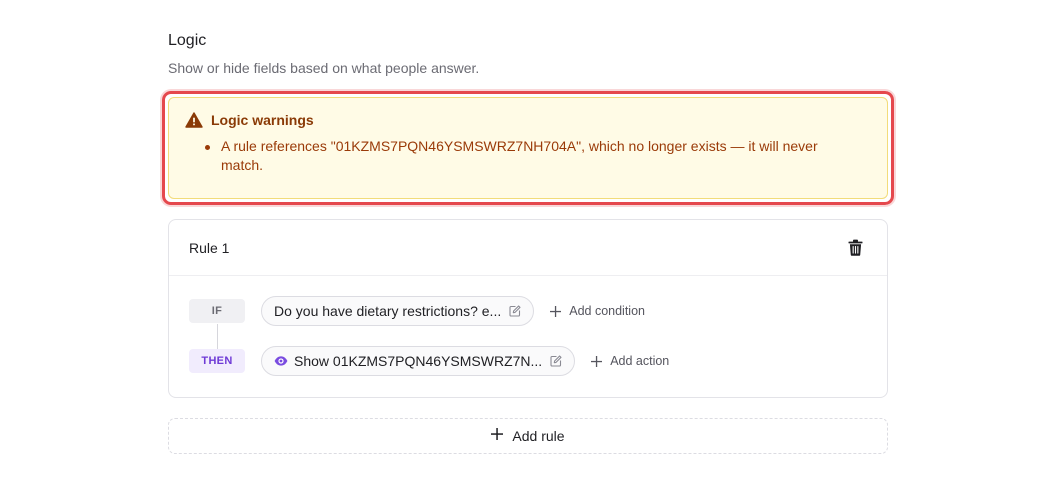  What do you see at coordinates (538, 436) in the screenshot?
I see `add-rule-label: Add rule` at bounding box center [538, 436].